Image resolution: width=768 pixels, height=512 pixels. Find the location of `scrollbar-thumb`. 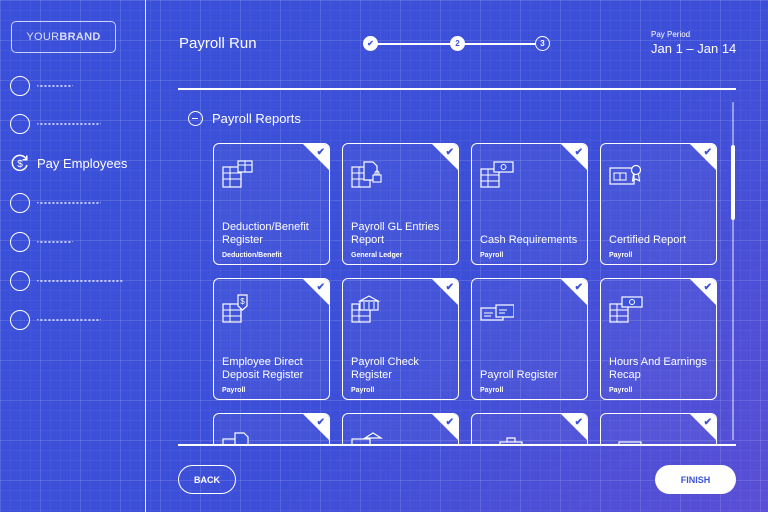

scrollbar-thumb is located at coordinates (733, 182).